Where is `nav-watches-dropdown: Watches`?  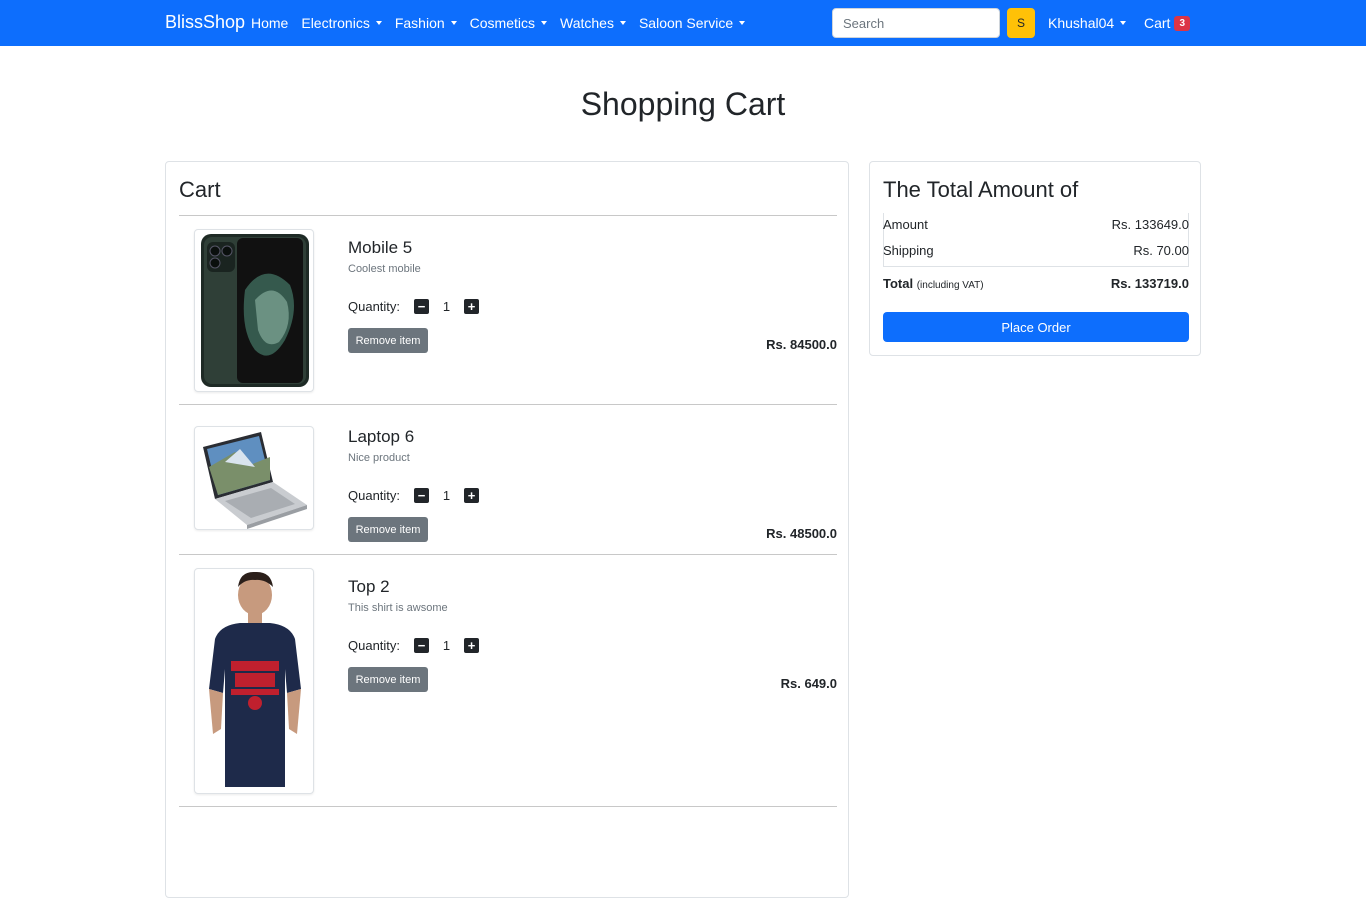 nav-watches-dropdown: Watches is located at coordinates (593, 23).